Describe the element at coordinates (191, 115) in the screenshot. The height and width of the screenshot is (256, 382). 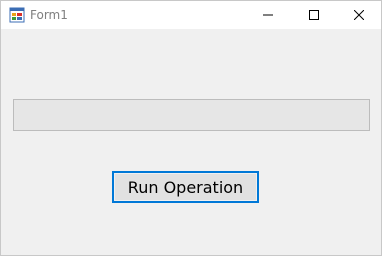
I see `progress-bar` at that location.